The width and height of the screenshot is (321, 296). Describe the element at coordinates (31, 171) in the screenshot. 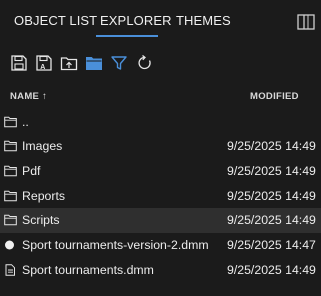

I see `item-name: Pdf` at that location.